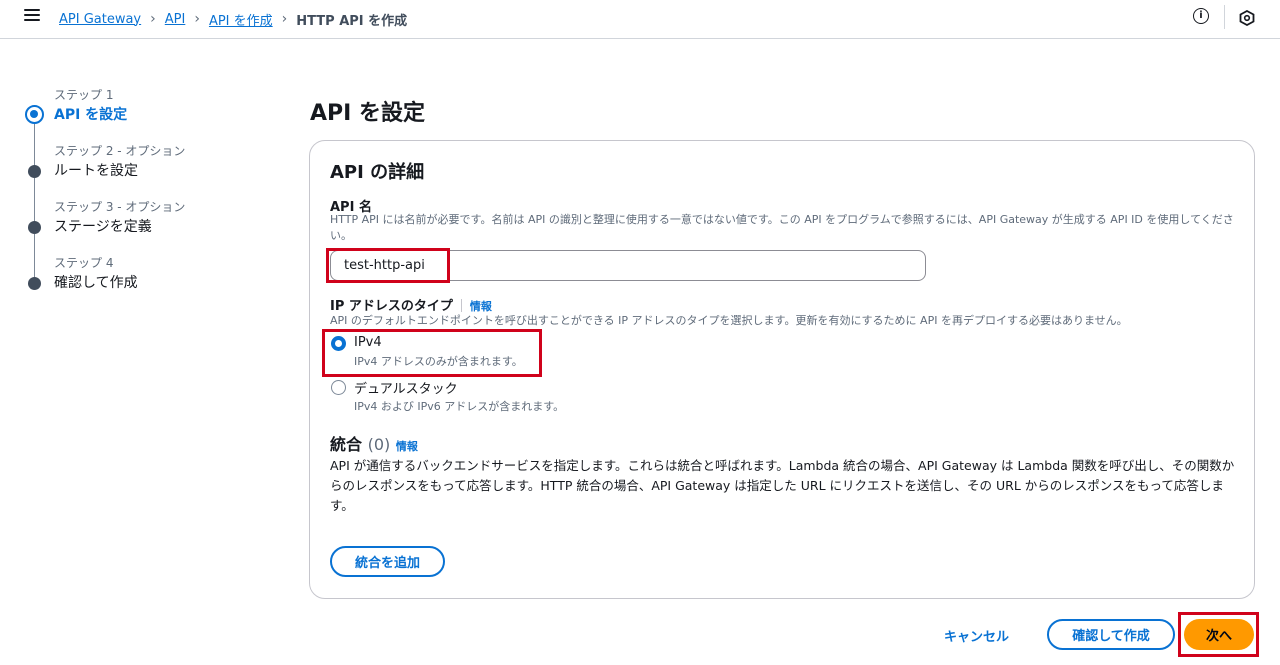 This screenshot has height=665, width=1280. I want to click on step-3-number: ステップ 3 - オプション, so click(120, 207).